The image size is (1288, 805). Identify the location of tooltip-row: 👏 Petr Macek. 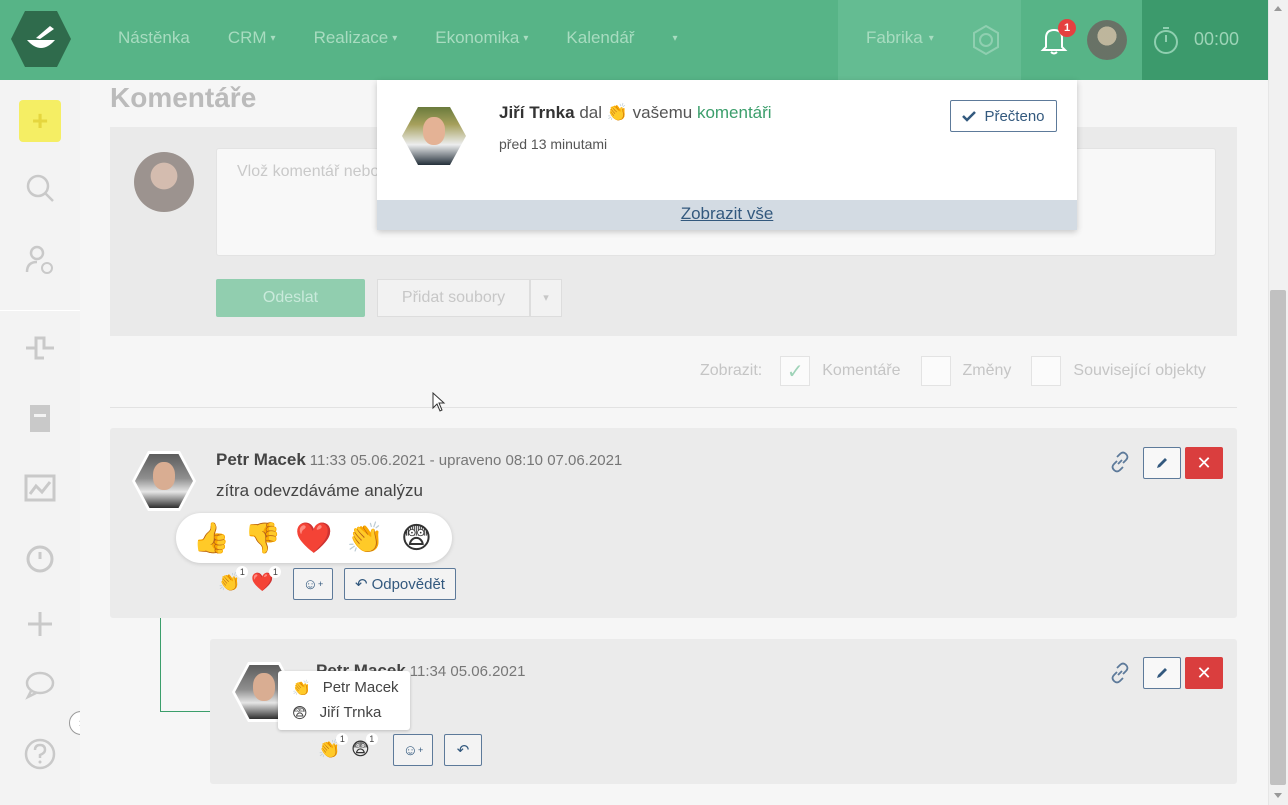
(344, 687).